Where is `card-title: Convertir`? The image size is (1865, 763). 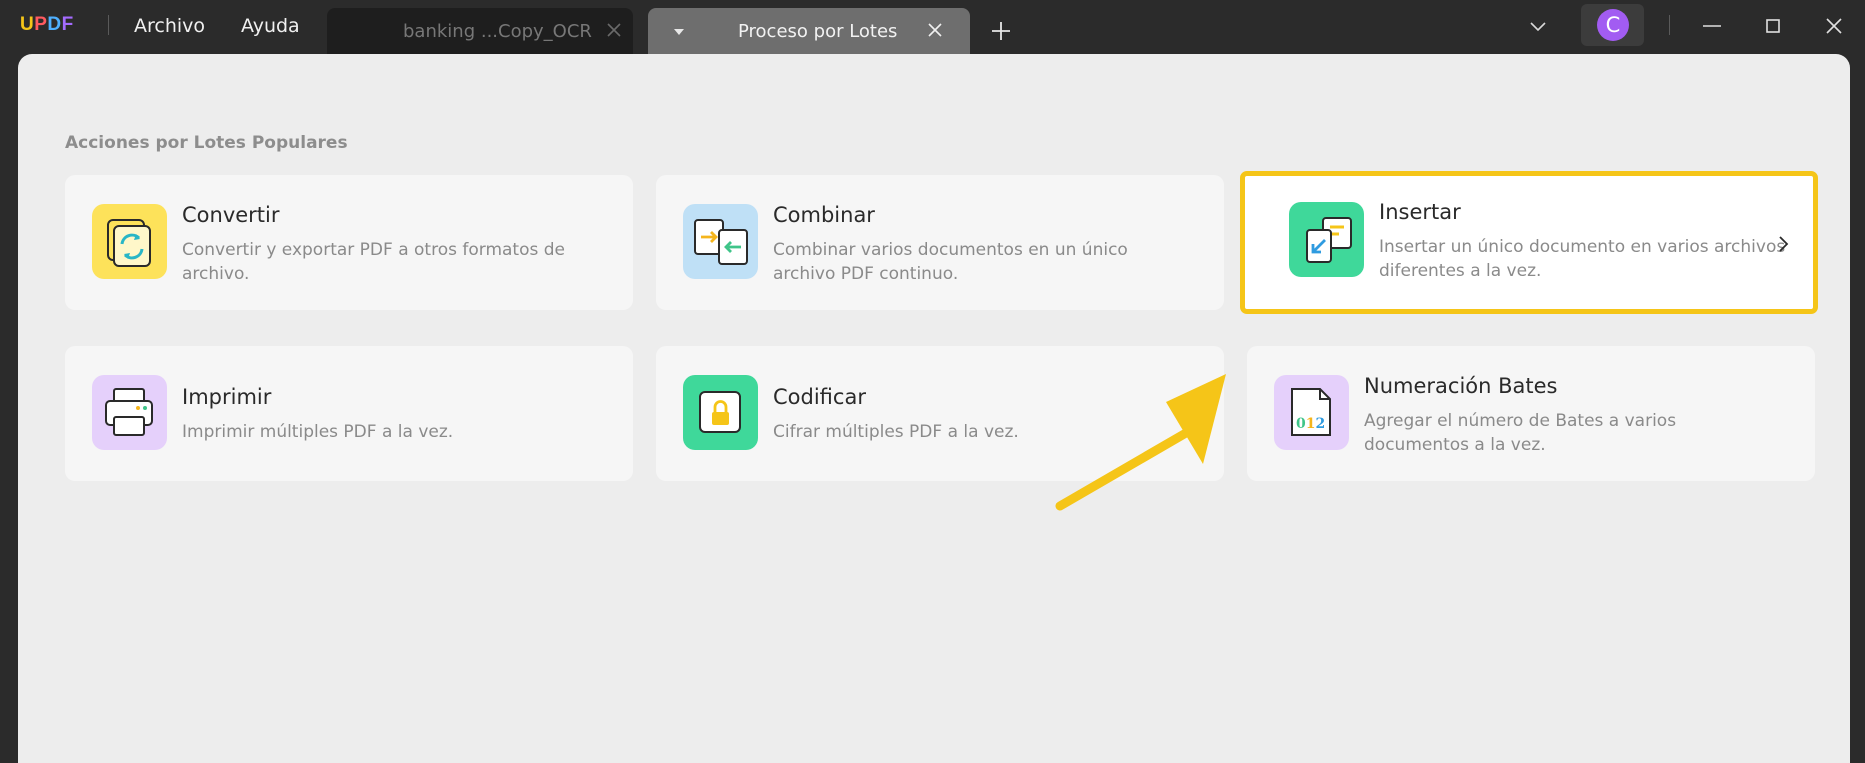 card-title: Convertir is located at coordinates (231, 215).